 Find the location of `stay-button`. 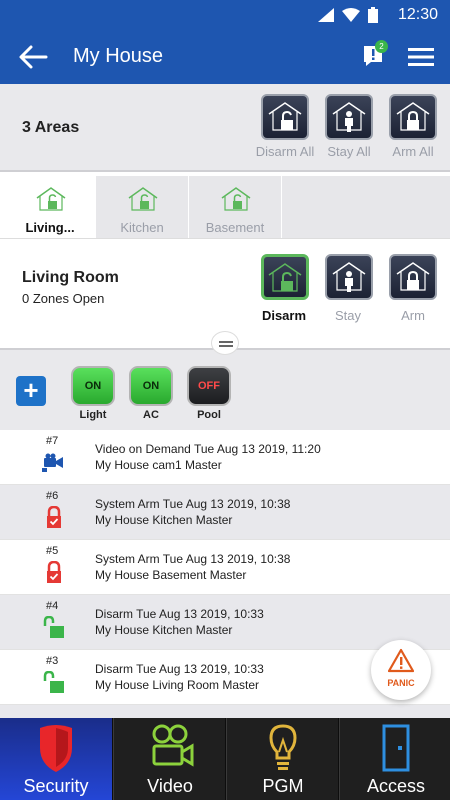

stay-button is located at coordinates (349, 277).